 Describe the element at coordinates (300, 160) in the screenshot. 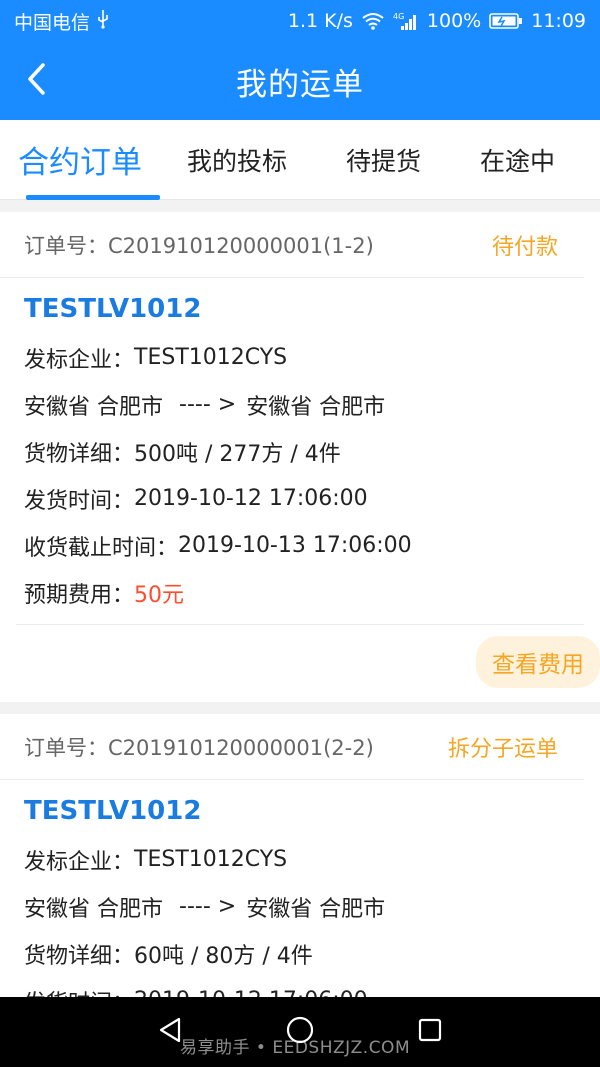

I see `tab-bar: 合约订单 我的投标 待提货 在途中` at that location.